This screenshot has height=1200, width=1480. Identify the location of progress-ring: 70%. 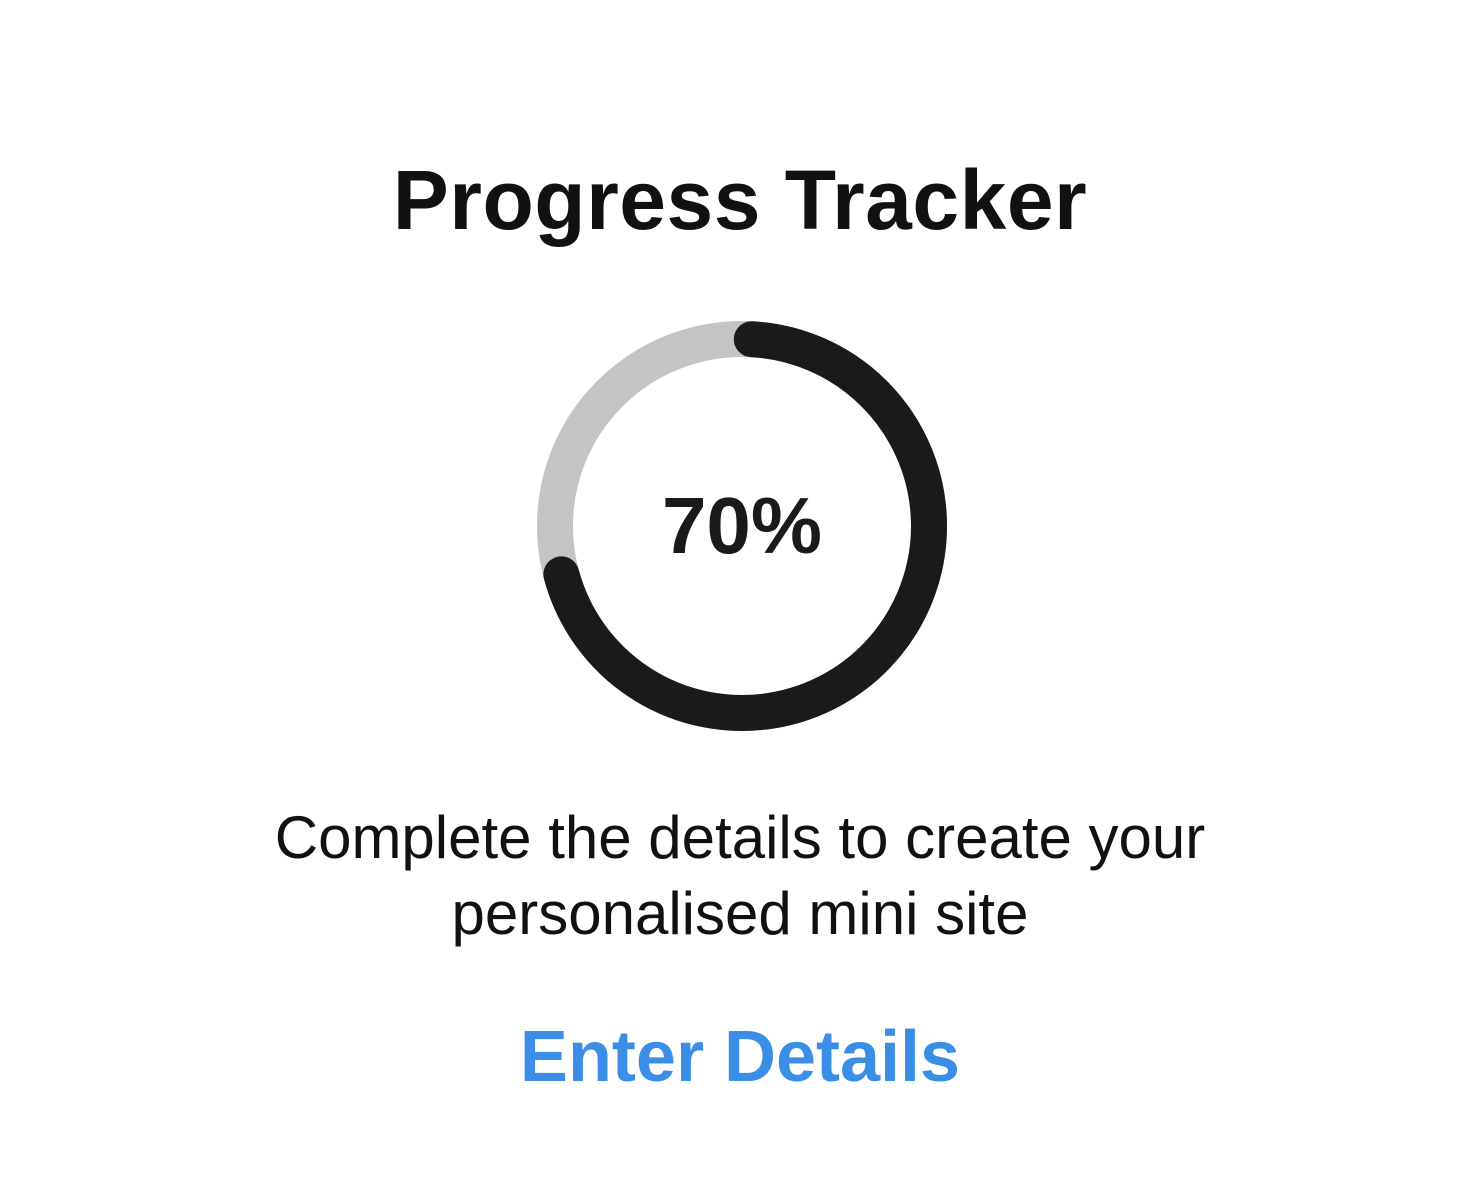
(742, 526).